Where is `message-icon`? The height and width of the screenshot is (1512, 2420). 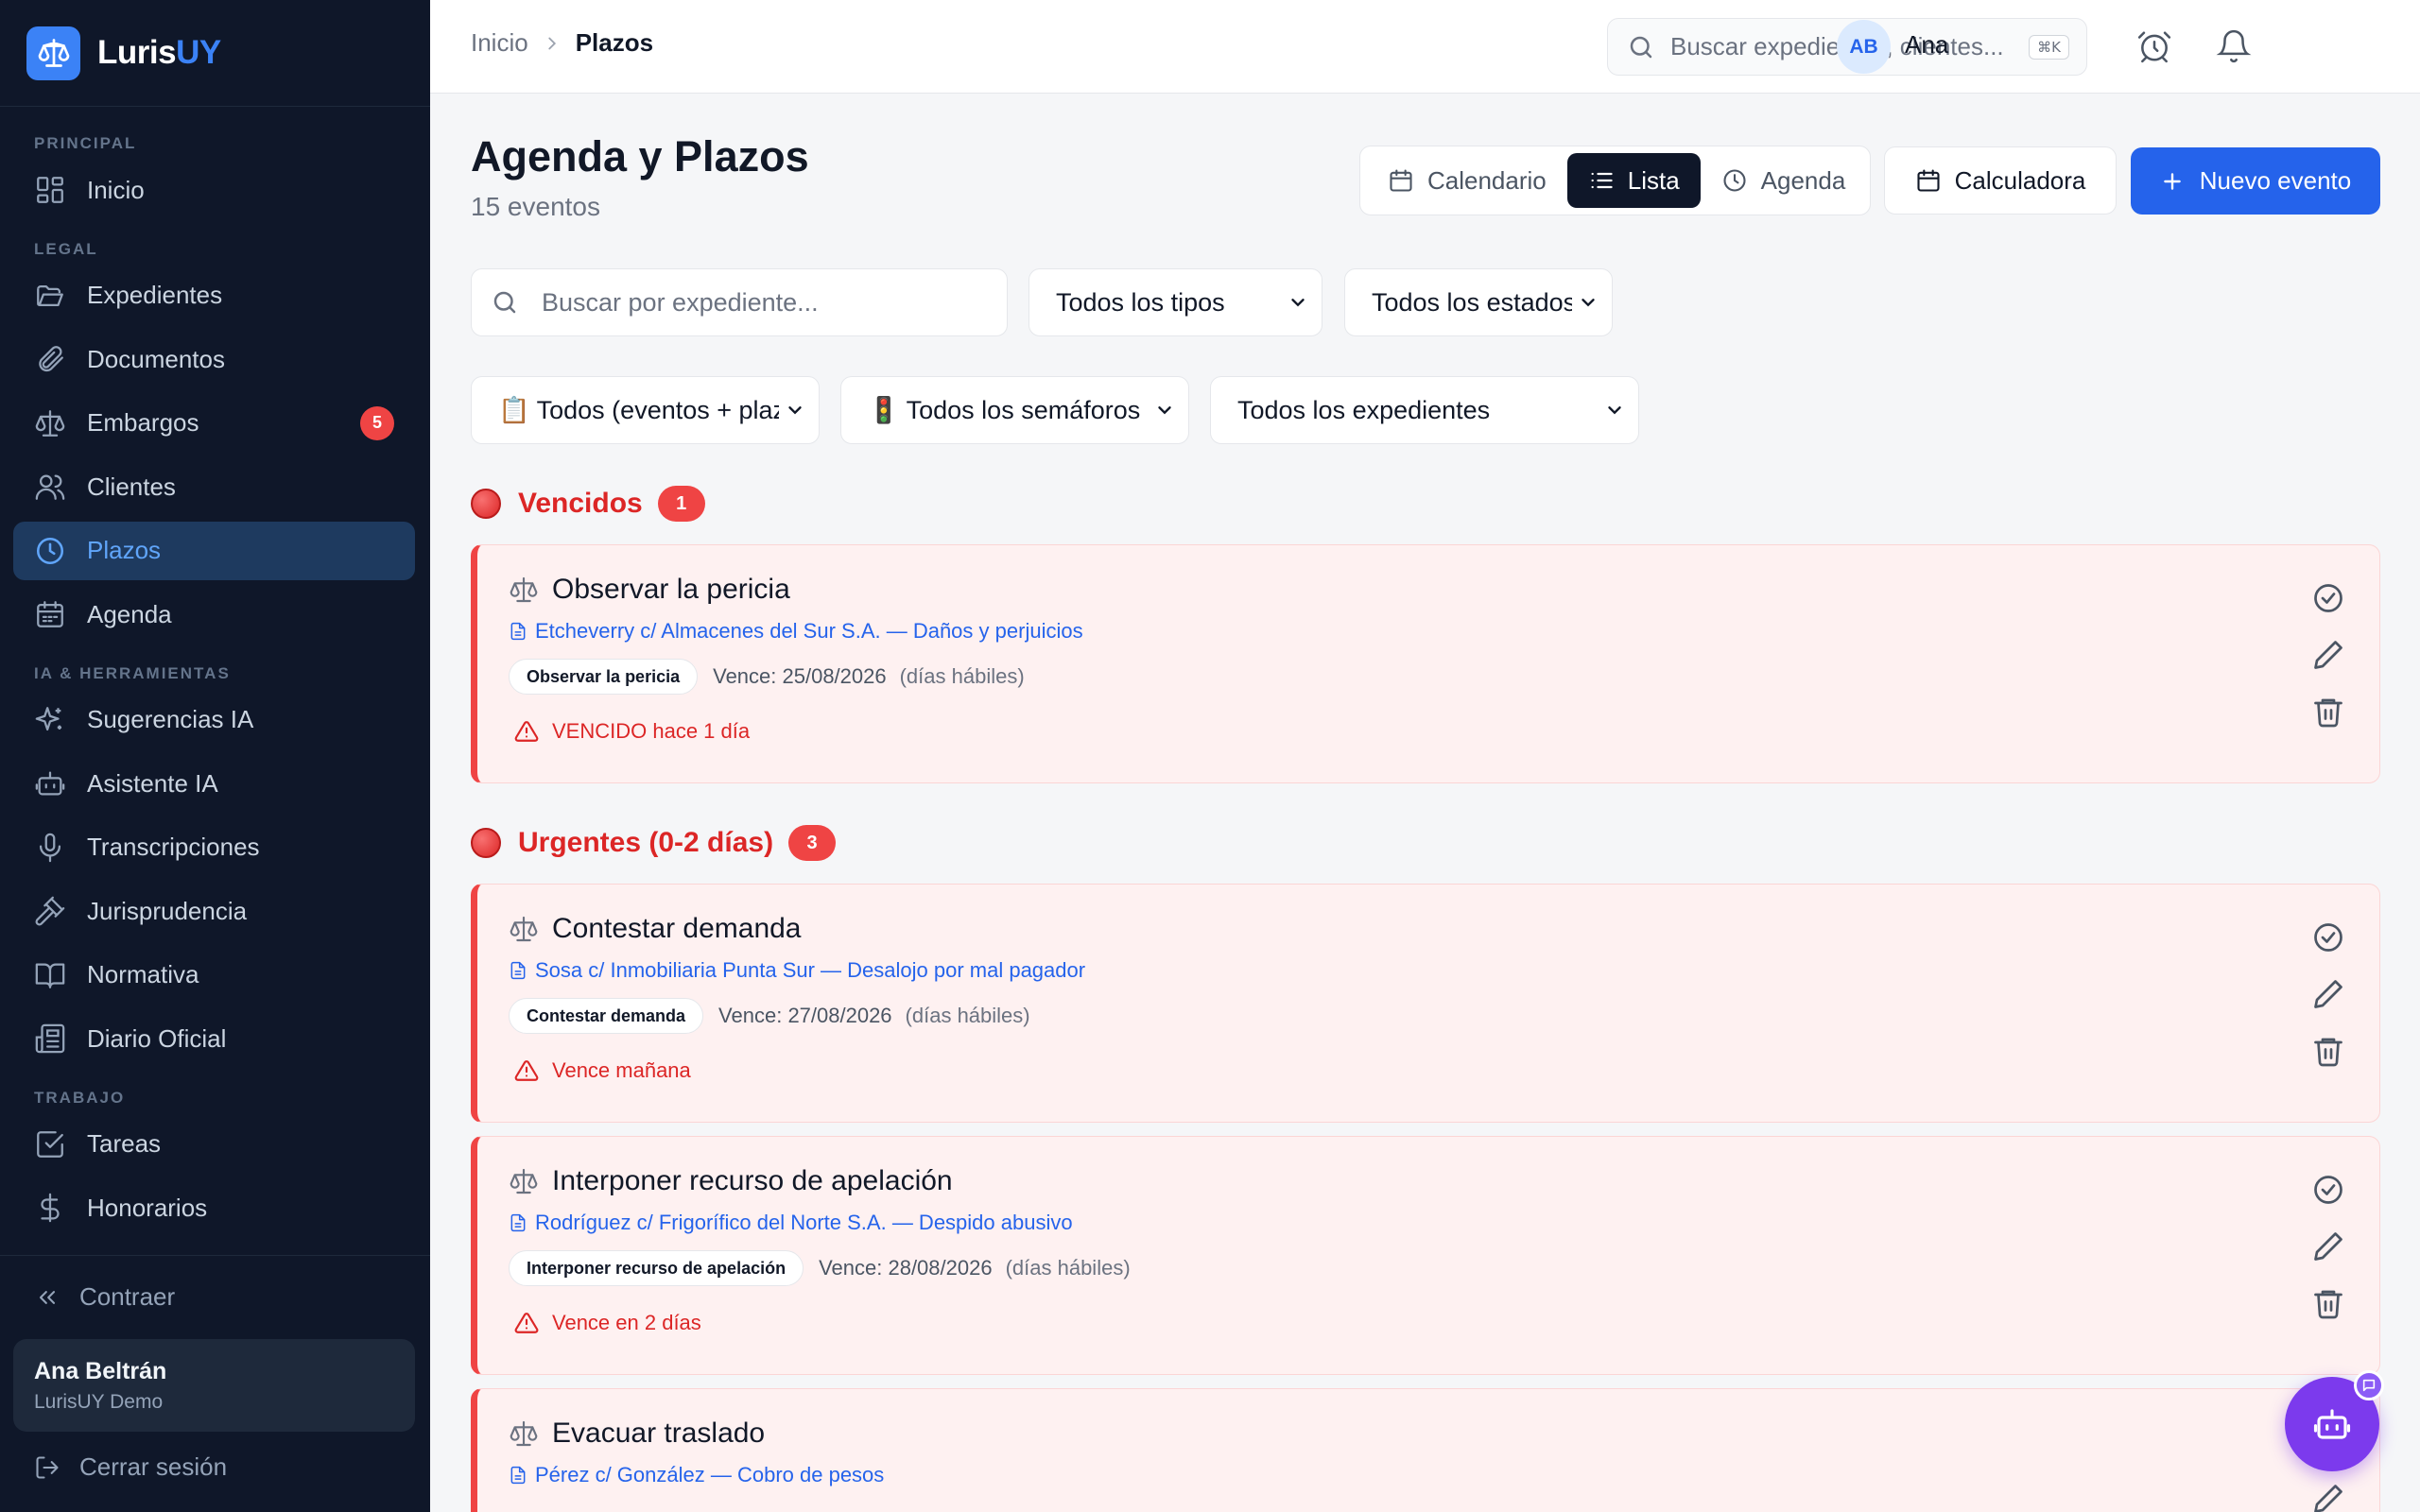 message-icon is located at coordinates (2369, 1385).